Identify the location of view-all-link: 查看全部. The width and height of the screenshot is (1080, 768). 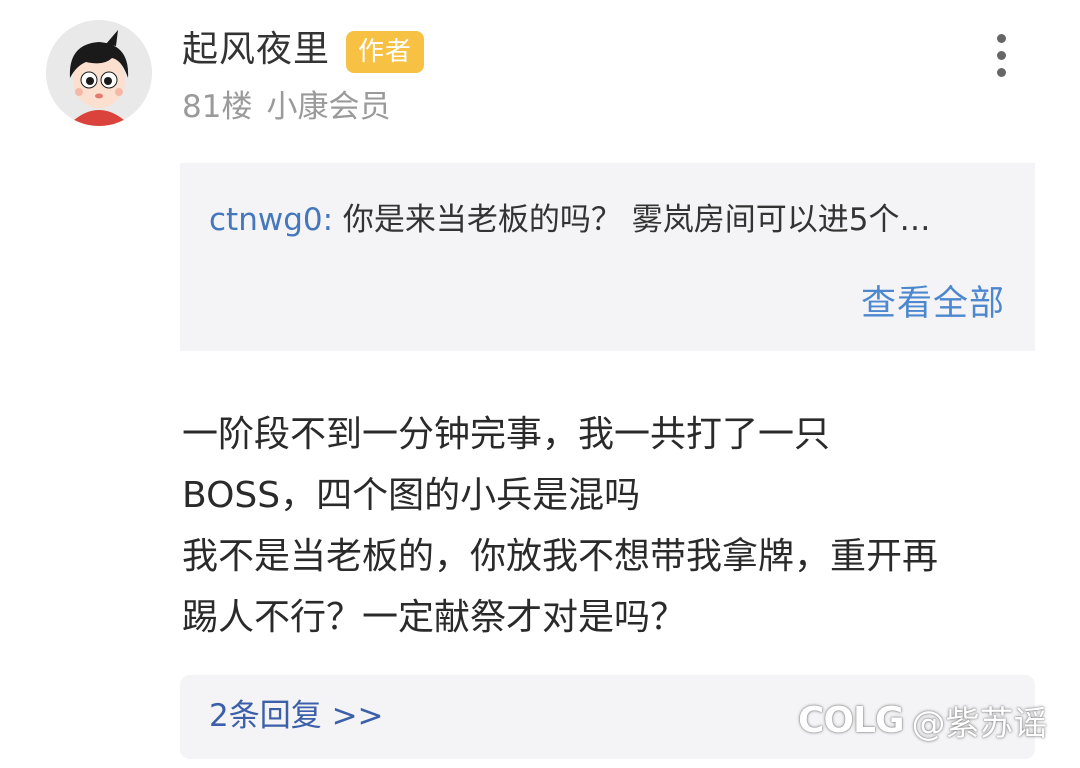
(933, 304).